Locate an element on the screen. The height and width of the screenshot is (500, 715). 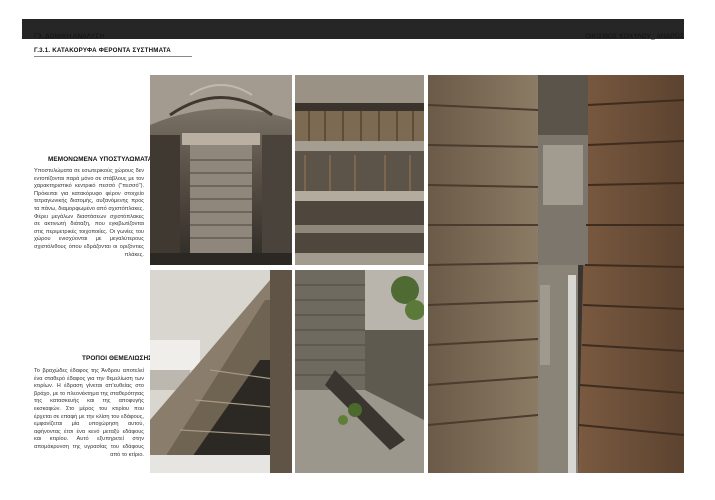
photo-exterior-wall is located at coordinates (359, 371).